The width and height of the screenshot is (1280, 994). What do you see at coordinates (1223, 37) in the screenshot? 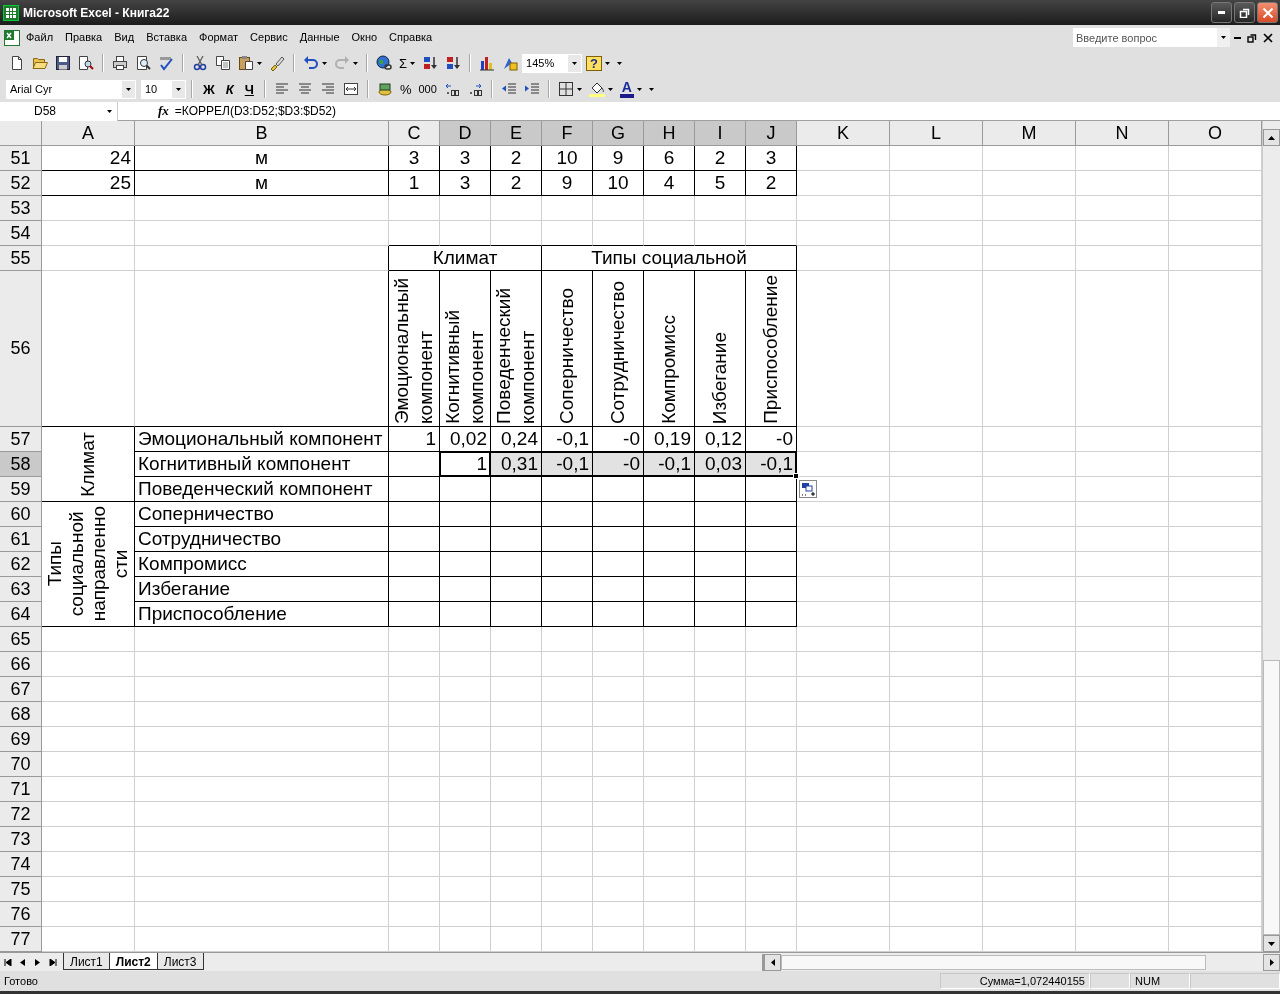
I see `dropdown-button` at bounding box center [1223, 37].